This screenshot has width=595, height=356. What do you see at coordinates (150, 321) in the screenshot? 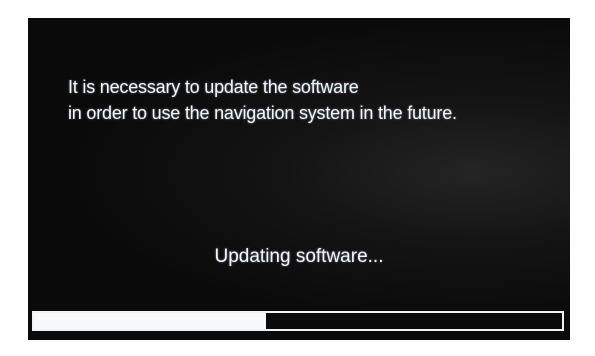
I see `update-progress-fill` at bounding box center [150, 321].